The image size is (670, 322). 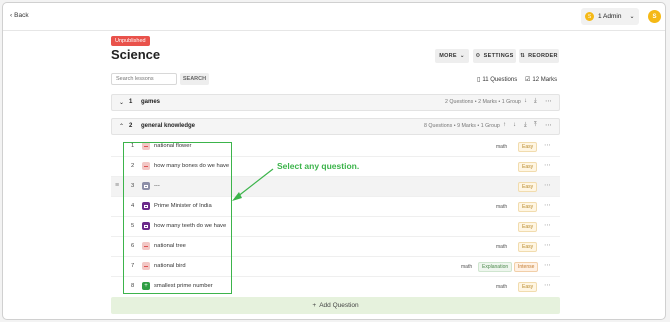 What do you see at coordinates (543, 56) in the screenshot?
I see `reorder-label: REORDER` at bounding box center [543, 56].